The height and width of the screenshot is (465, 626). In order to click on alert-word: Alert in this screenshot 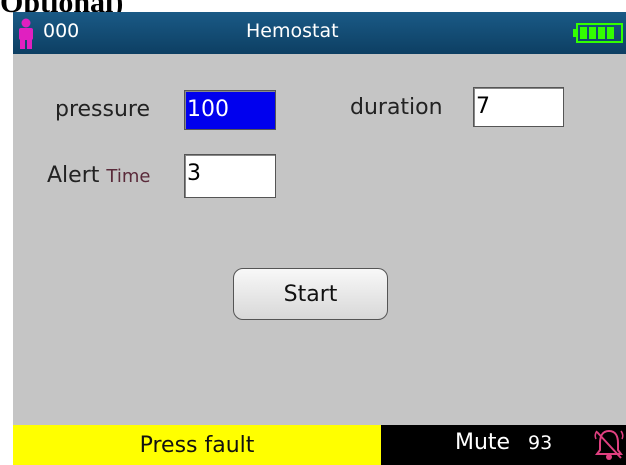, I will do `click(73, 175)`.